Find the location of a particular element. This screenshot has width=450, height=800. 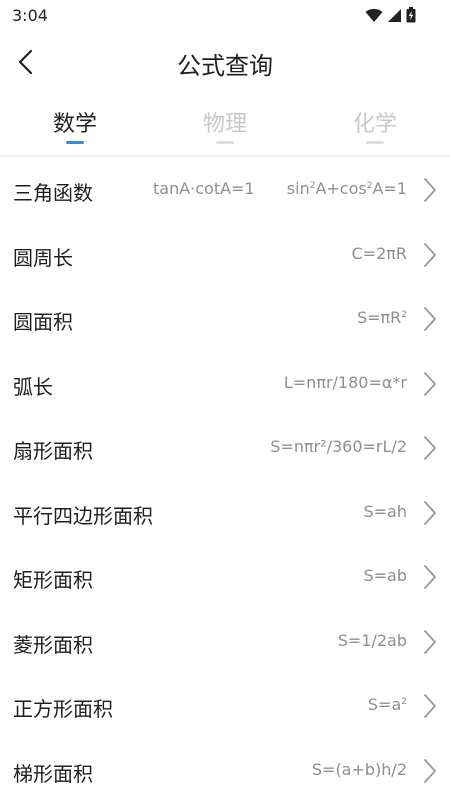

formula-value: S=ab is located at coordinates (385, 575).